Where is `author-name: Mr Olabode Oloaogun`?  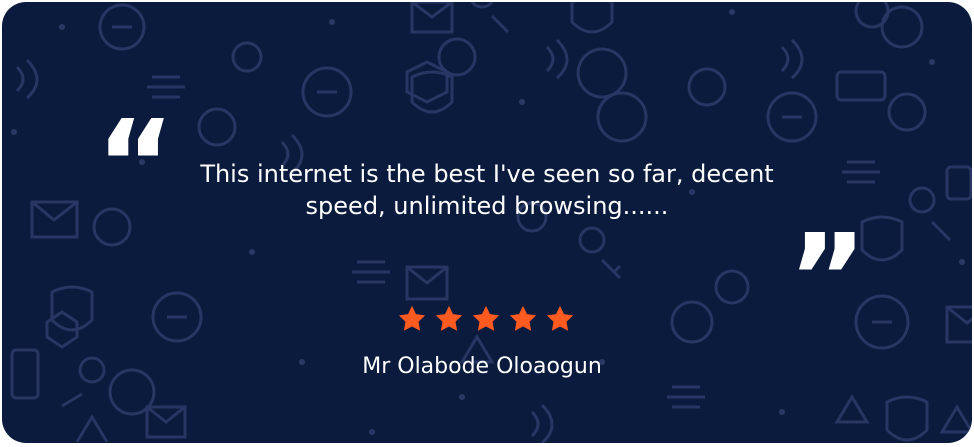 author-name: Mr Olabode Oloaogun is located at coordinates (482, 366).